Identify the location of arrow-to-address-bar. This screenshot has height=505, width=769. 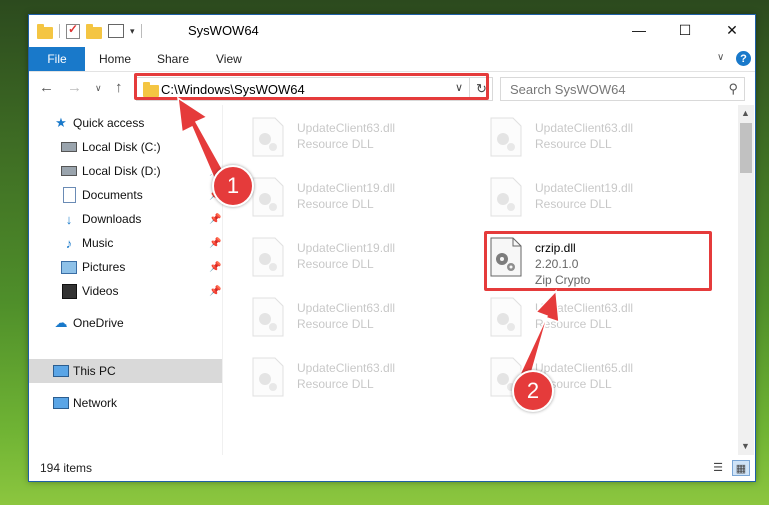
(201, 138).